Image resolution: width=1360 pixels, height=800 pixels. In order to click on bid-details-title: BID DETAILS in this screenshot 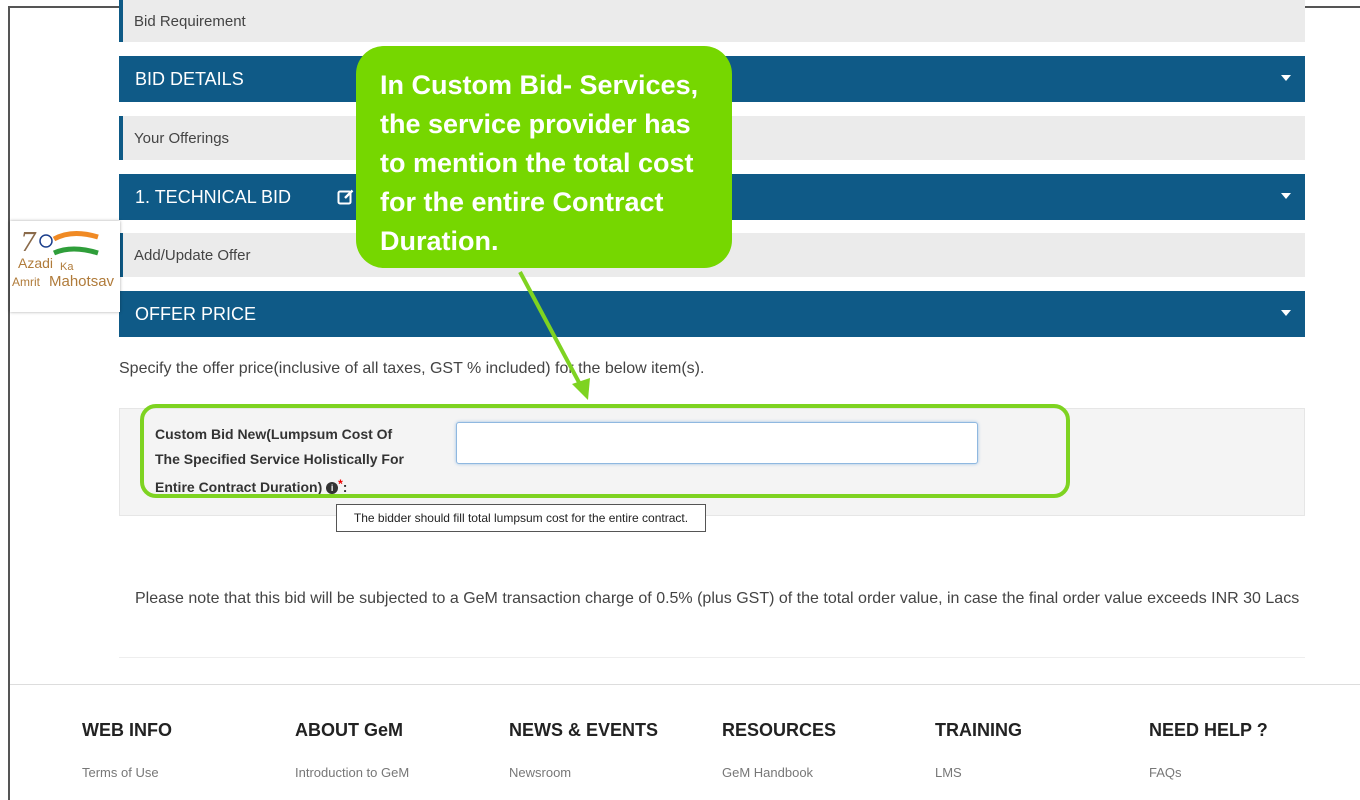, I will do `click(189, 78)`.